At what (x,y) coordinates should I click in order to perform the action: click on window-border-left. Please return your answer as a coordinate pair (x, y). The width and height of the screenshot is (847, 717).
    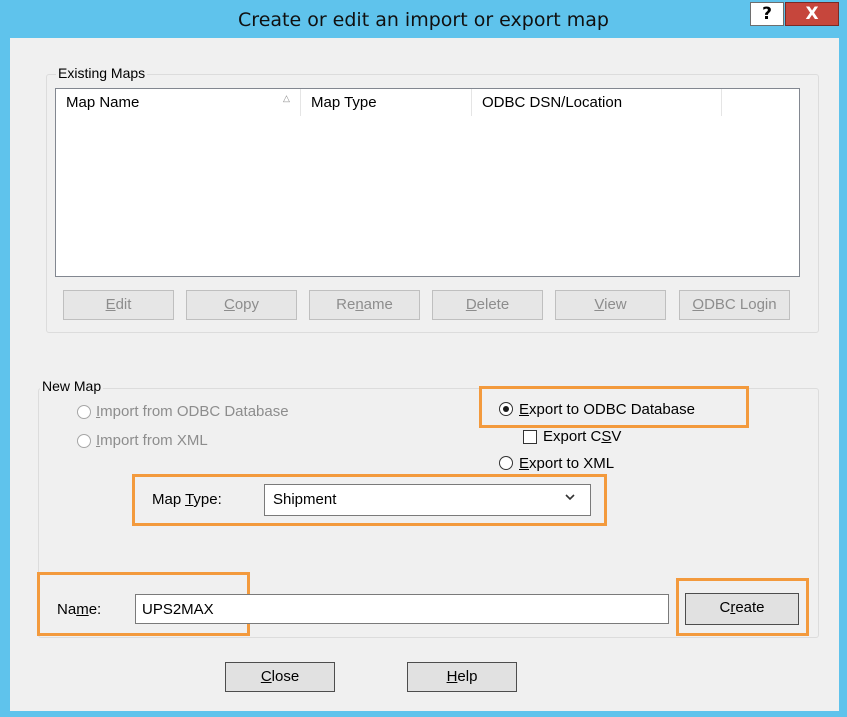
    Looking at the image, I should click on (5, 358).